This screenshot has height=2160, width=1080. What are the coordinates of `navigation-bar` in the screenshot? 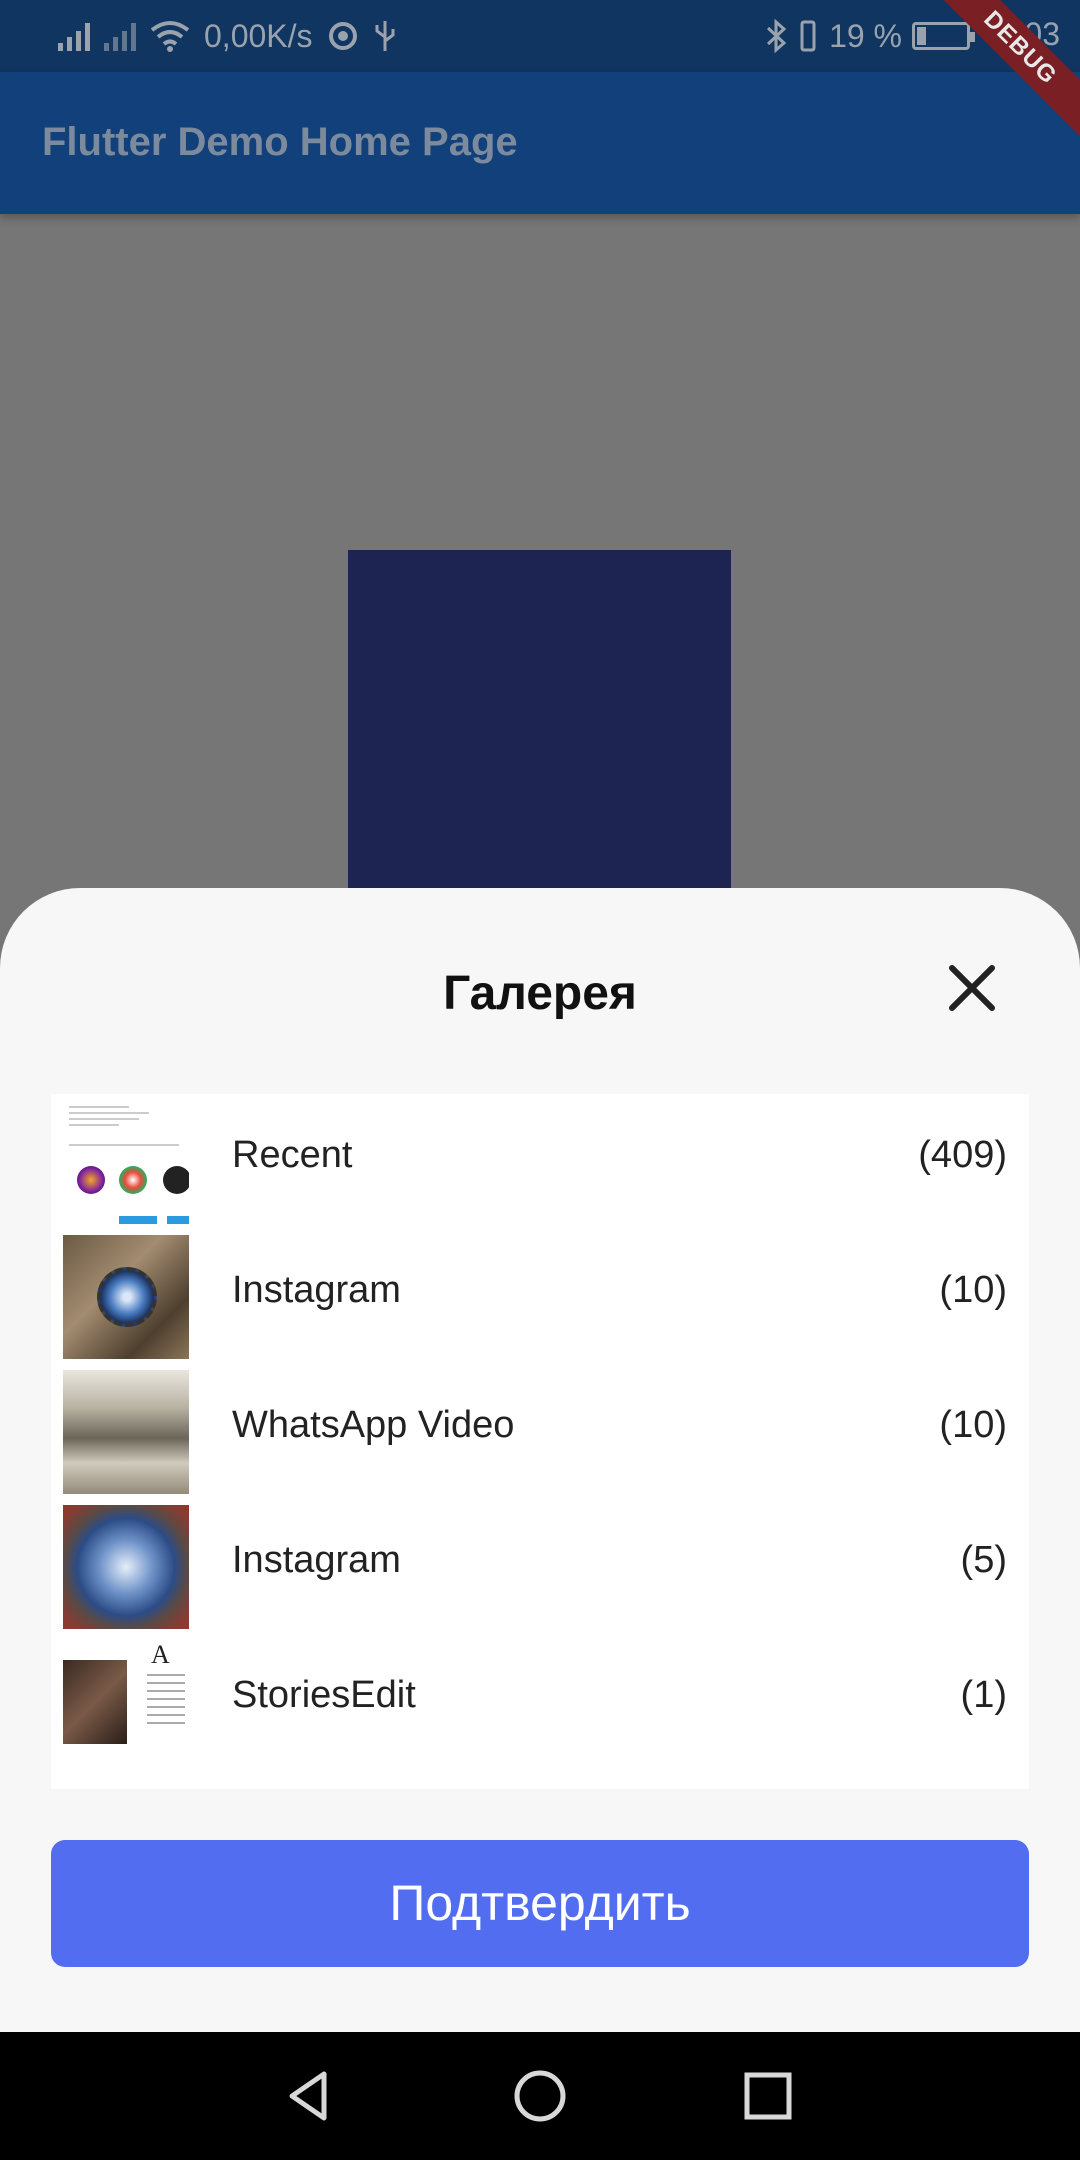 It's located at (540, 2096).